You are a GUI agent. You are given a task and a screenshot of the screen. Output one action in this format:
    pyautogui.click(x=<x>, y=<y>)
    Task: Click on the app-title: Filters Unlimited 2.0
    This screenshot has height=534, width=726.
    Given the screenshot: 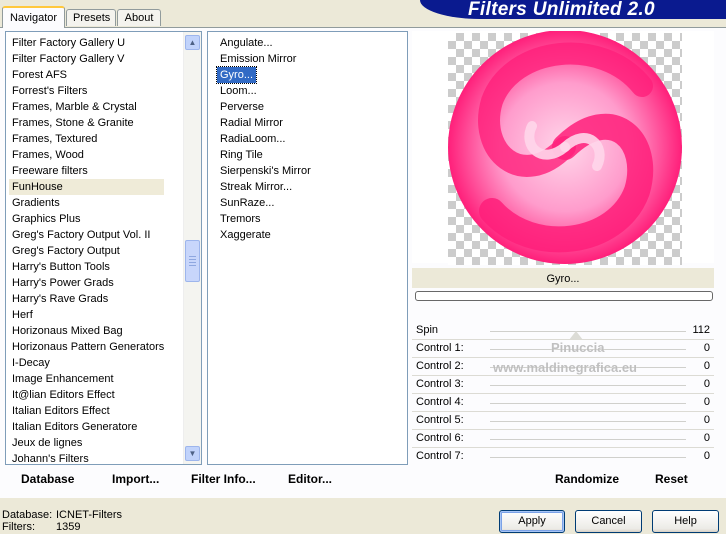 What is the action you would take?
    pyautogui.click(x=561, y=10)
    